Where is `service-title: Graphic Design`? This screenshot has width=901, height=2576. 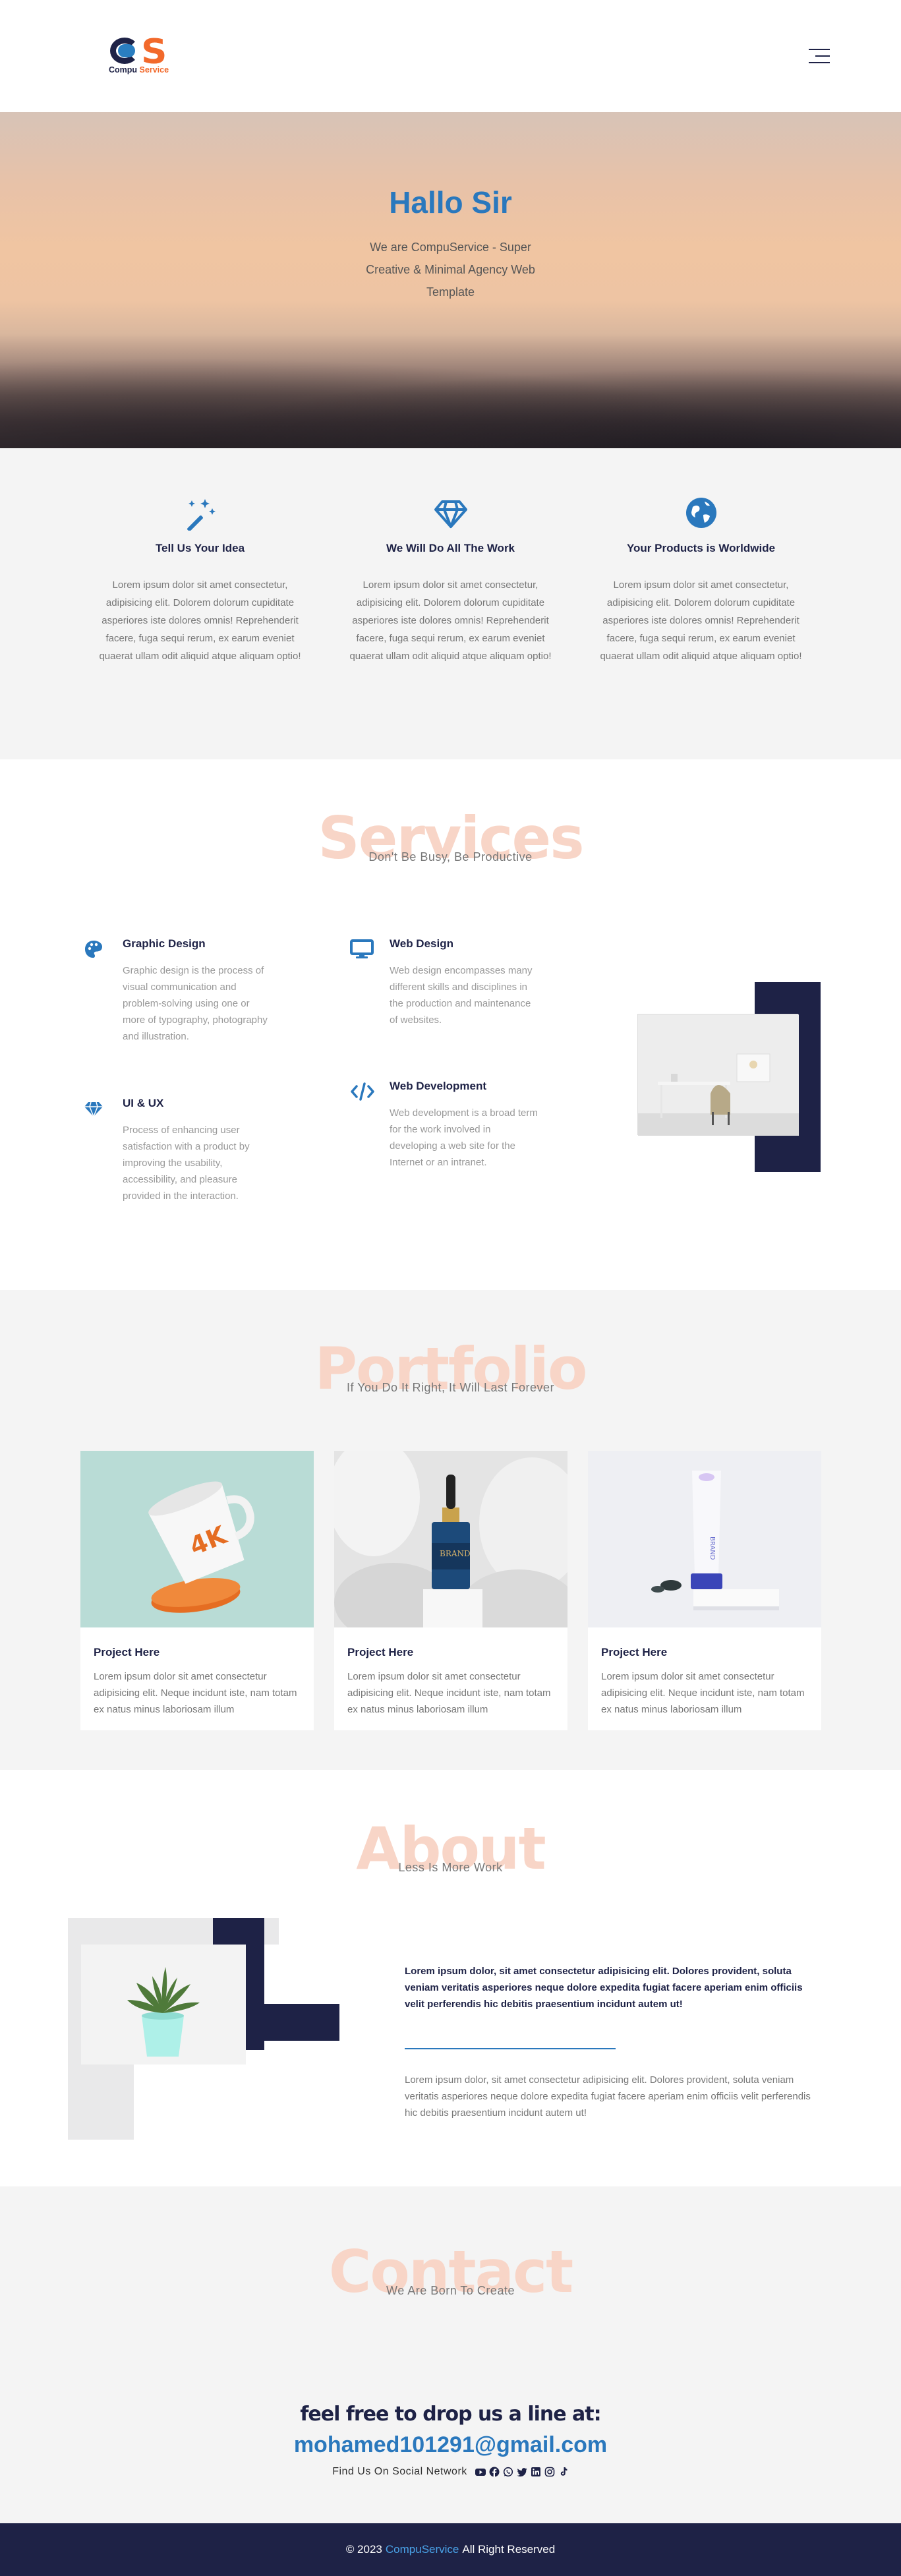 service-title: Graphic Design is located at coordinates (164, 943).